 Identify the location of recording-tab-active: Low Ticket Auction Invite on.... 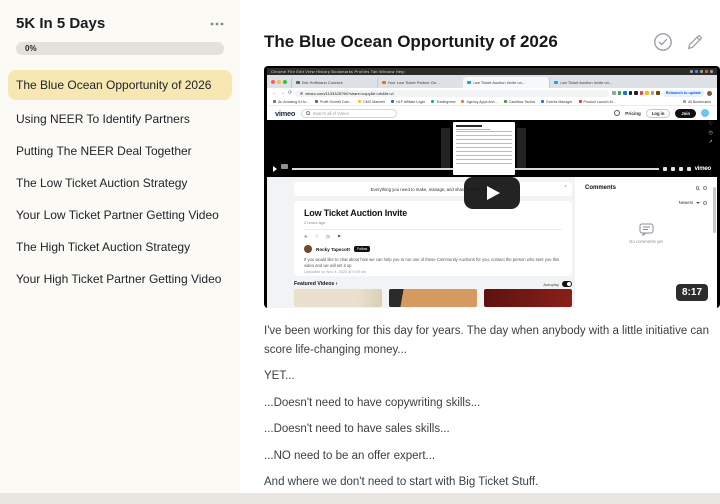
(506, 82).